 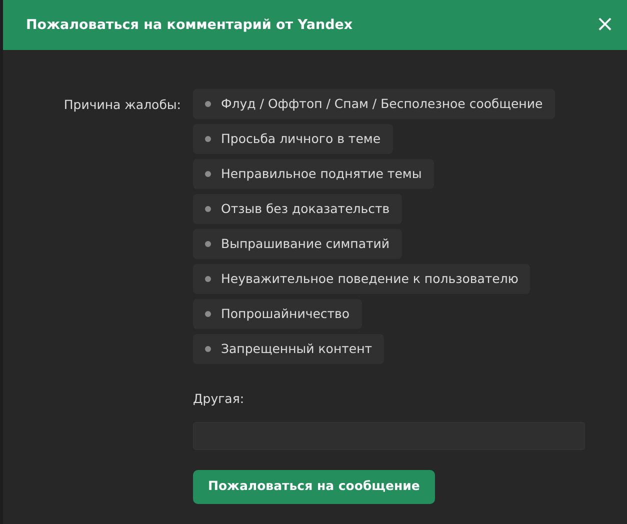 I want to click on reason-option: Неправильное поднятие темы, so click(x=313, y=174).